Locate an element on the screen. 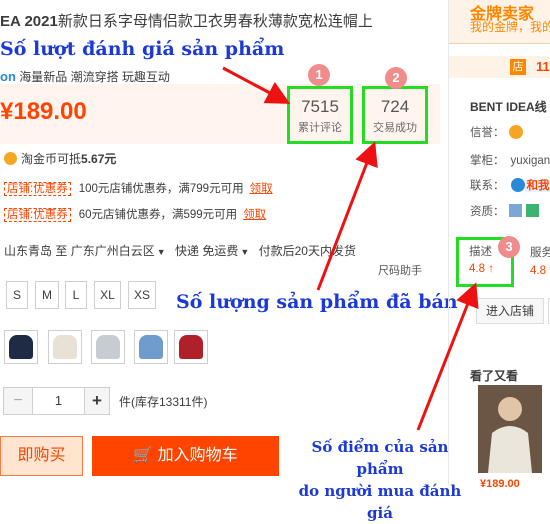 This screenshot has width=550, height=524. arrow-to-sold is located at coordinates (345, 218).